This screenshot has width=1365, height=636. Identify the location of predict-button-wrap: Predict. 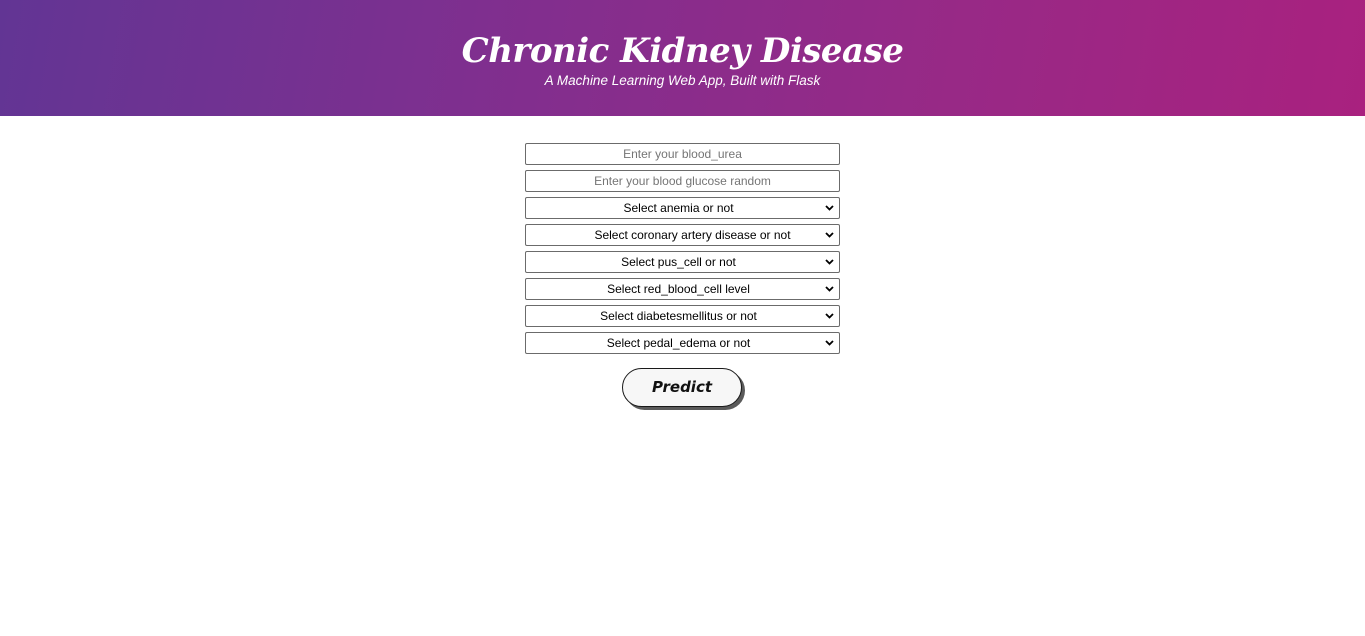
(682, 387).